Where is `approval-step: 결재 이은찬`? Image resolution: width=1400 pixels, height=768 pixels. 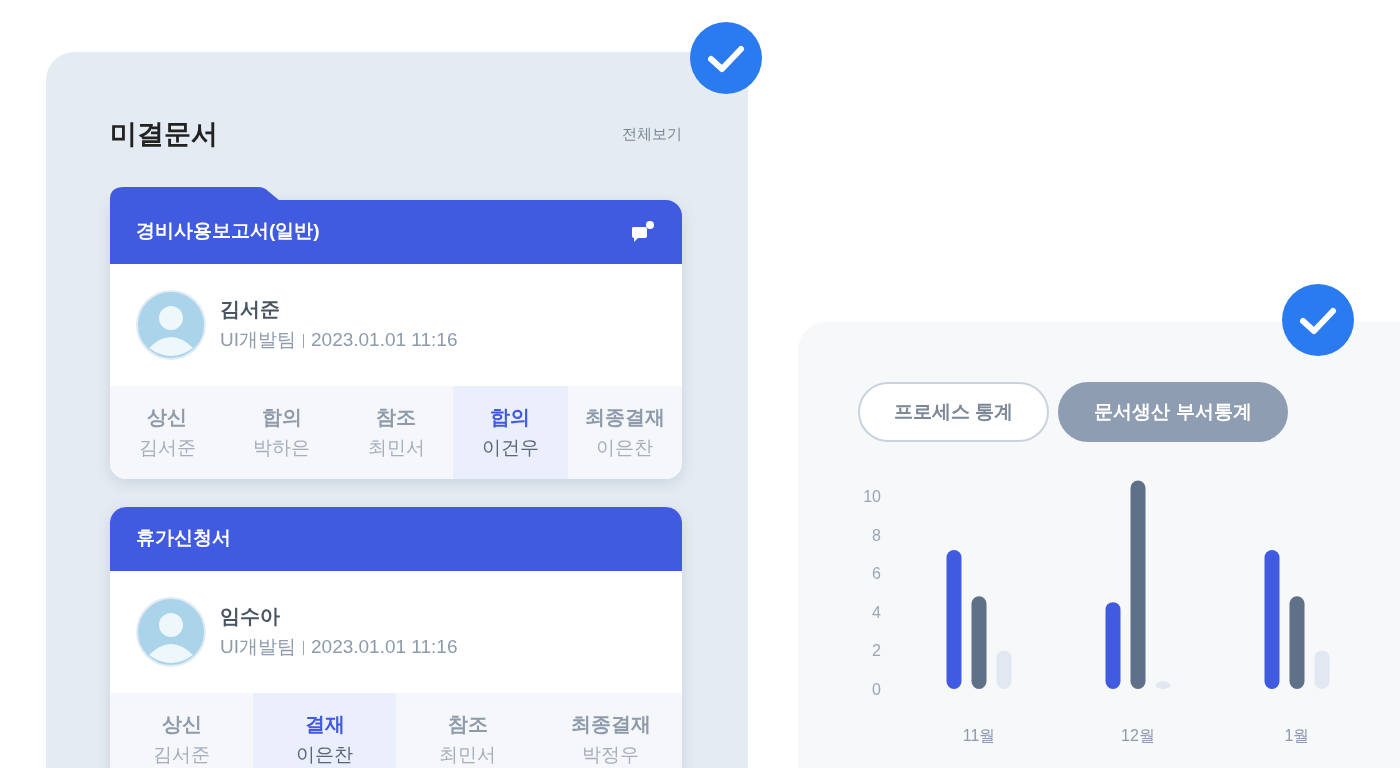 approval-step: 결재 이은찬 is located at coordinates (324, 730).